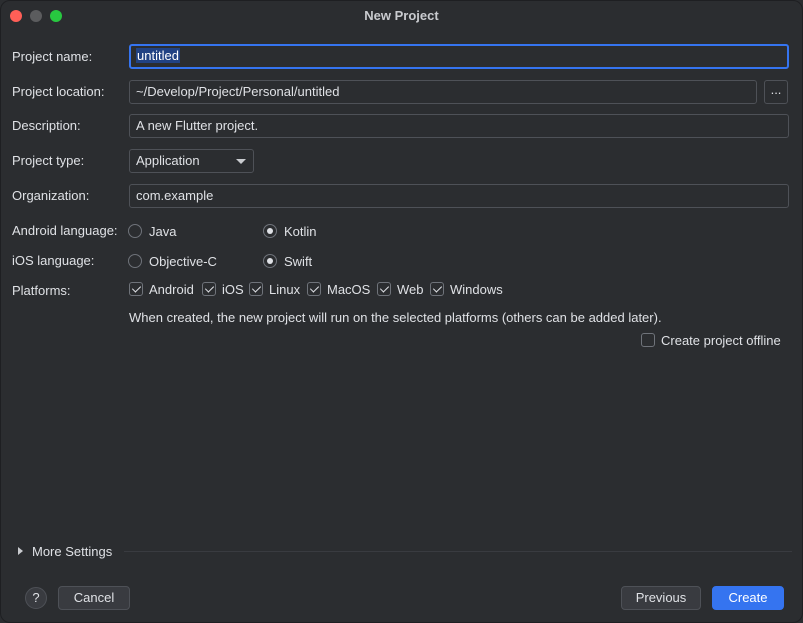  Describe the element at coordinates (135, 261) in the screenshot. I see `radio-objective-c` at that location.